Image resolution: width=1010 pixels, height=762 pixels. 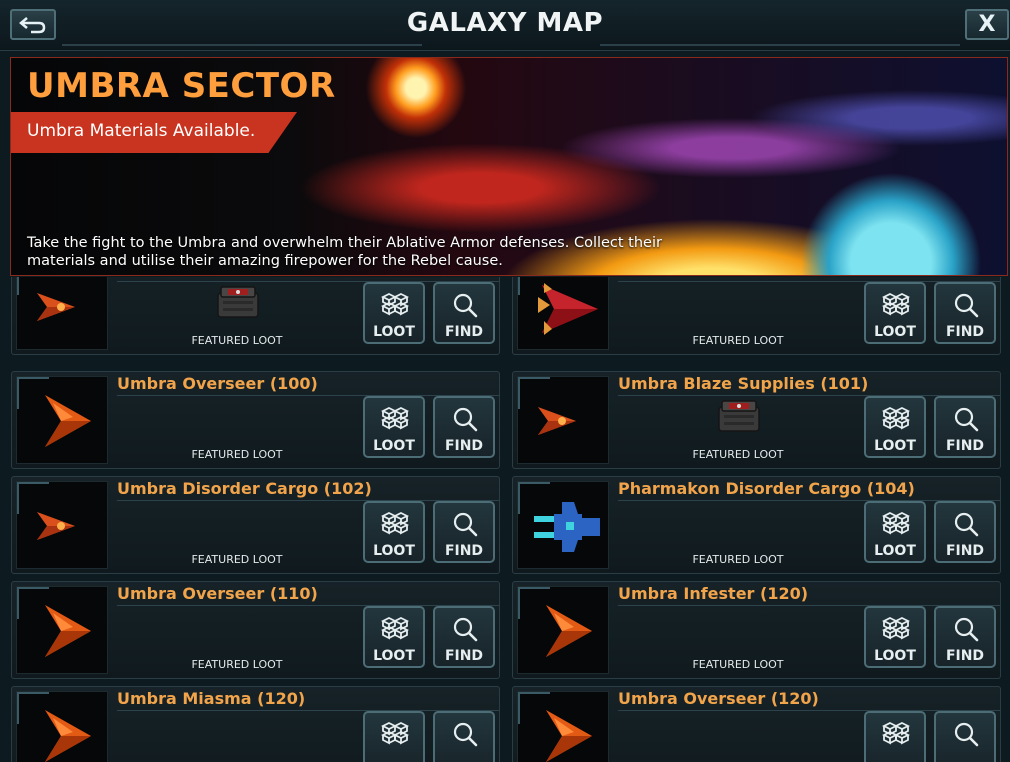 What do you see at coordinates (718, 698) in the screenshot?
I see `mission-name: Umbra Overseer (120)` at bounding box center [718, 698].